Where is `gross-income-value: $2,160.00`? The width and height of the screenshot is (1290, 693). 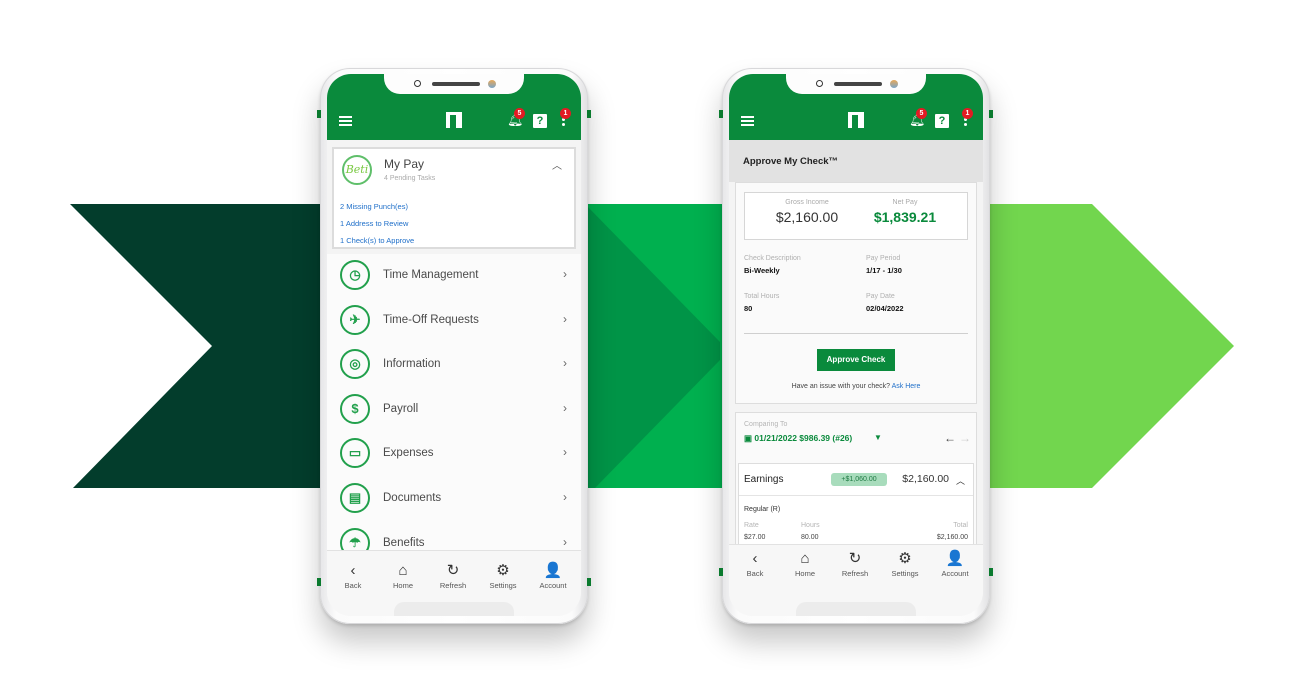 gross-income-value: $2,160.00 is located at coordinates (807, 217).